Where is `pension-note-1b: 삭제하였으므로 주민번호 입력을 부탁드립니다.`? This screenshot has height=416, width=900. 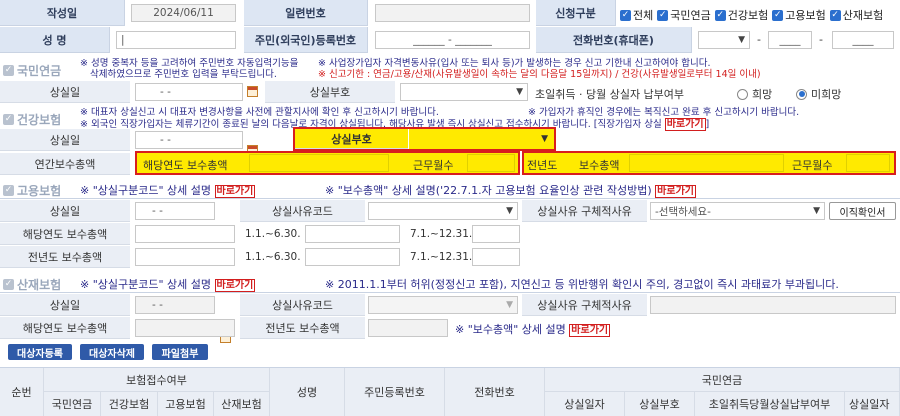
pension-note-1b: 삭제하였으므로 주민번호 입력을 부탁드립니다. is located at coordinates (183, 74).